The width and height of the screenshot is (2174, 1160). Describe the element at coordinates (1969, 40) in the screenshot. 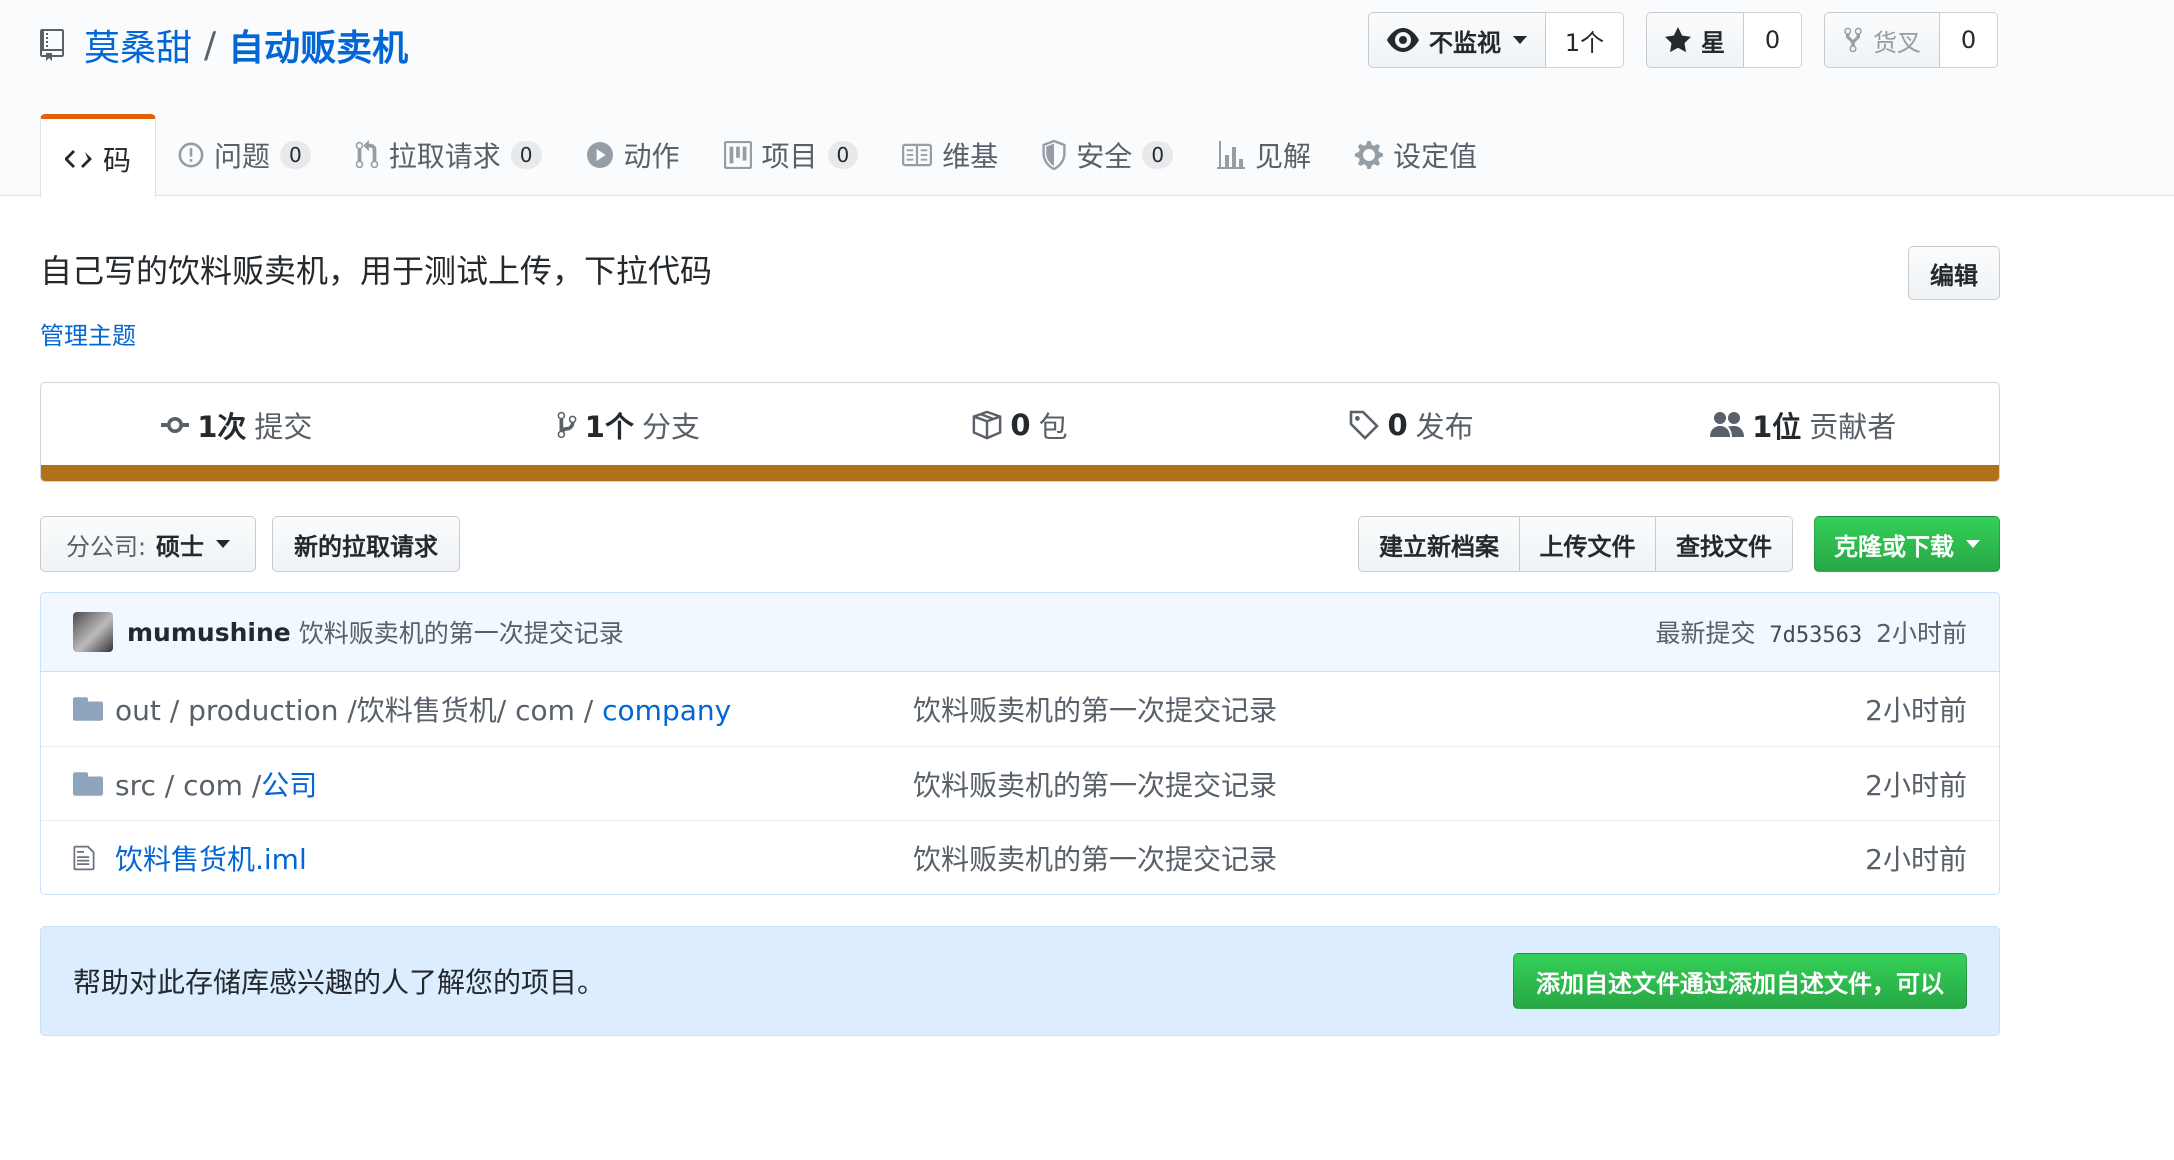

I see `fork-count: 0` at that location.